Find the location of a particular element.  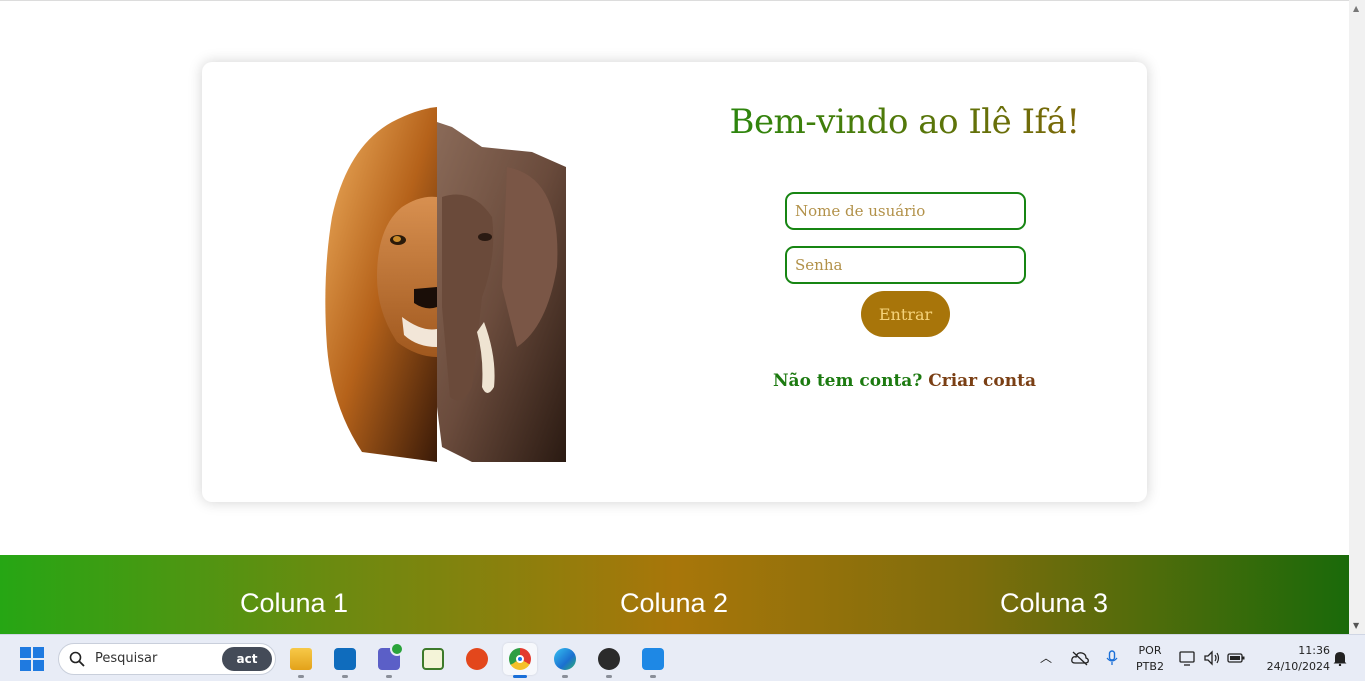

file-explorer-icon is located at coordinates (301, 660).